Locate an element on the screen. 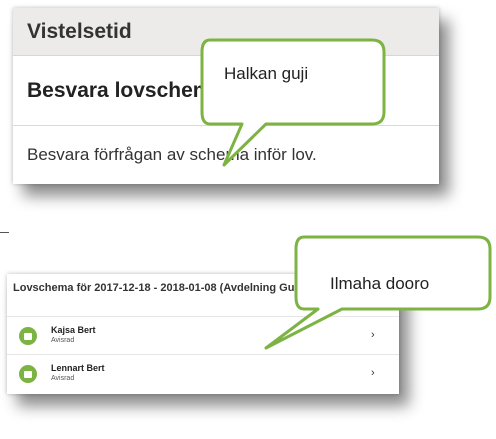  divider is located at coordinates (4, 232).